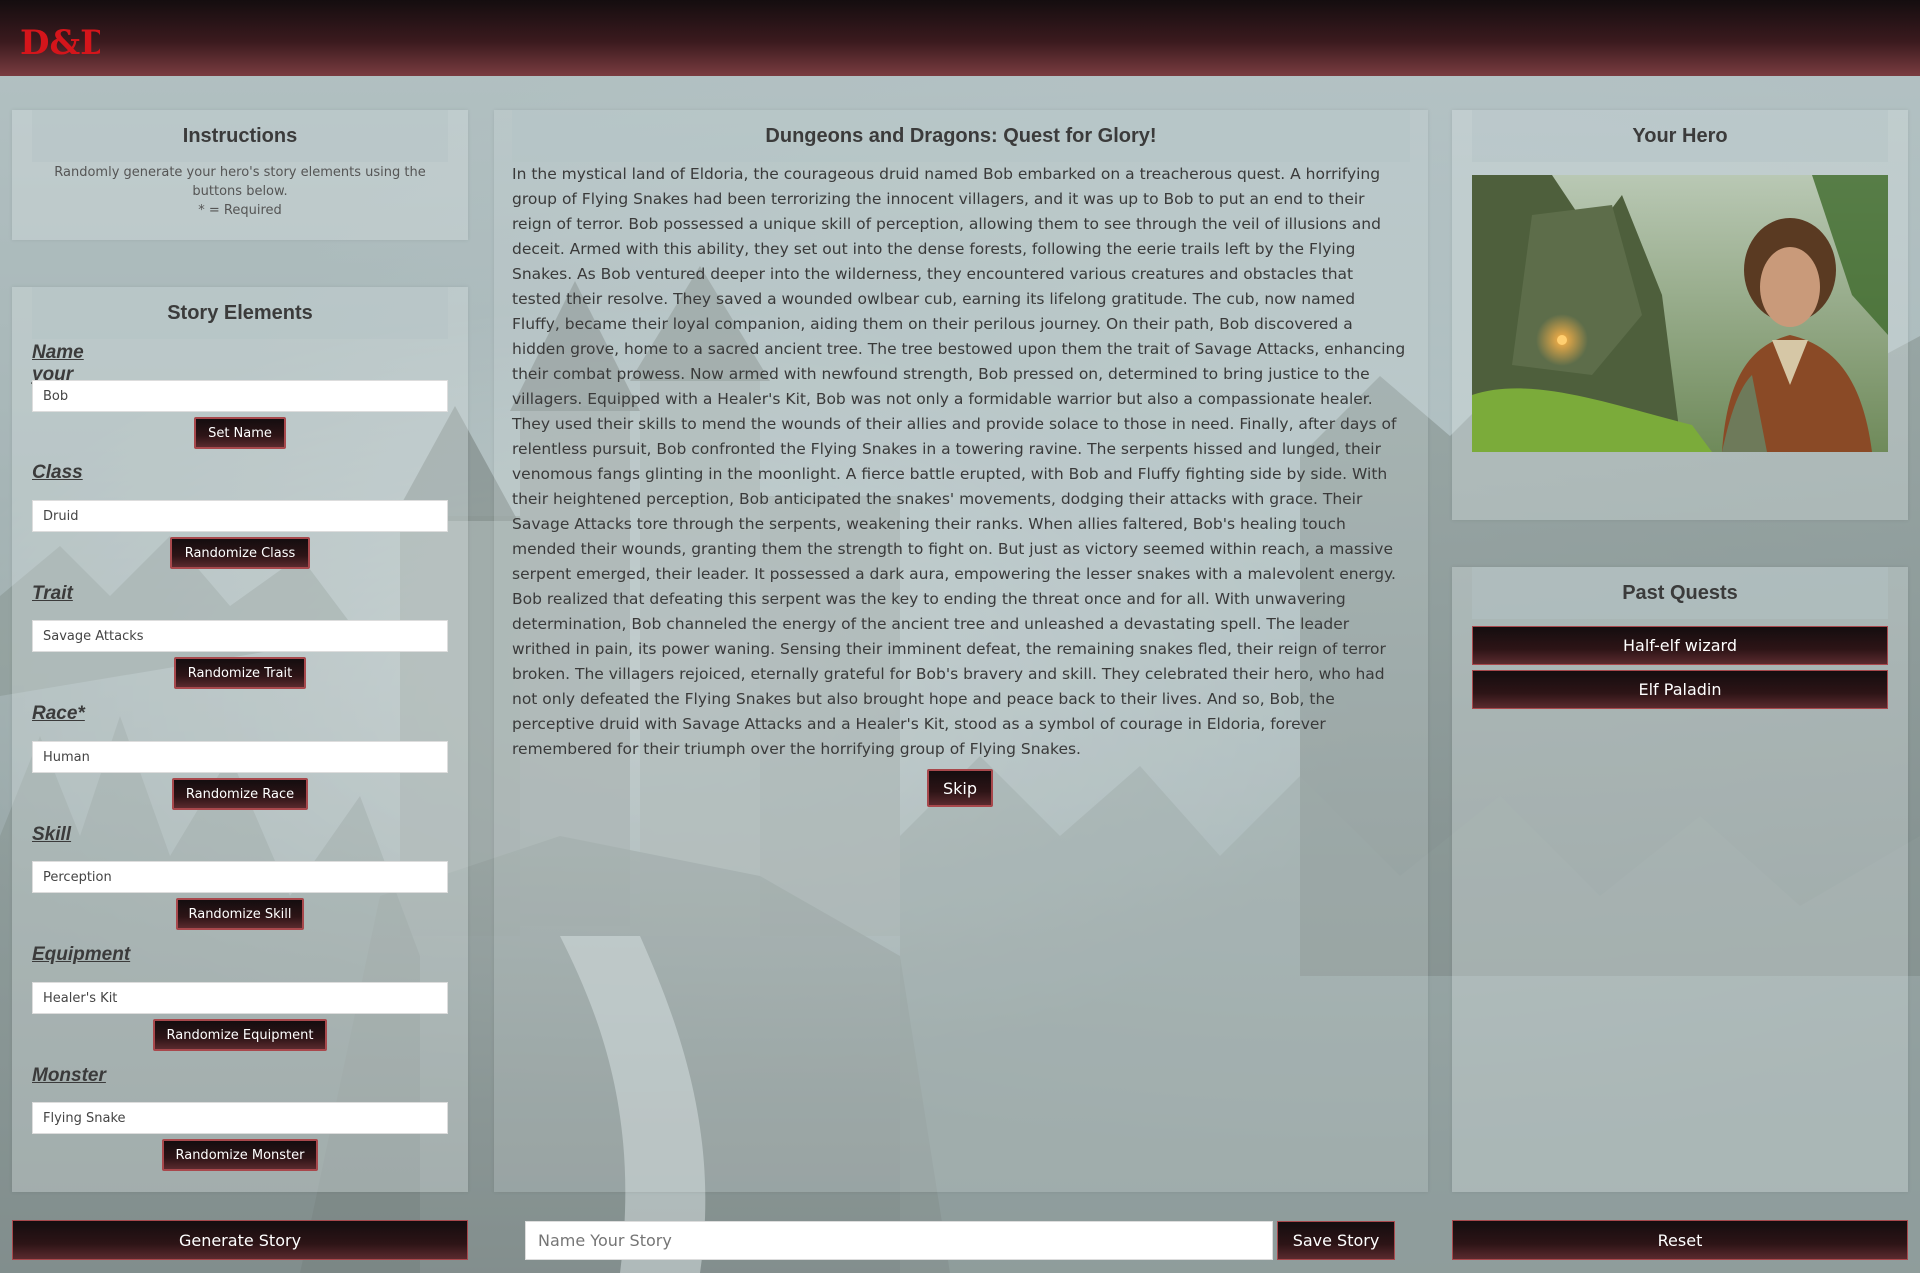  What do you see at coordinates (240, 877) in the screenshot?
I see `skill-input` at bounding box center [240, 877].